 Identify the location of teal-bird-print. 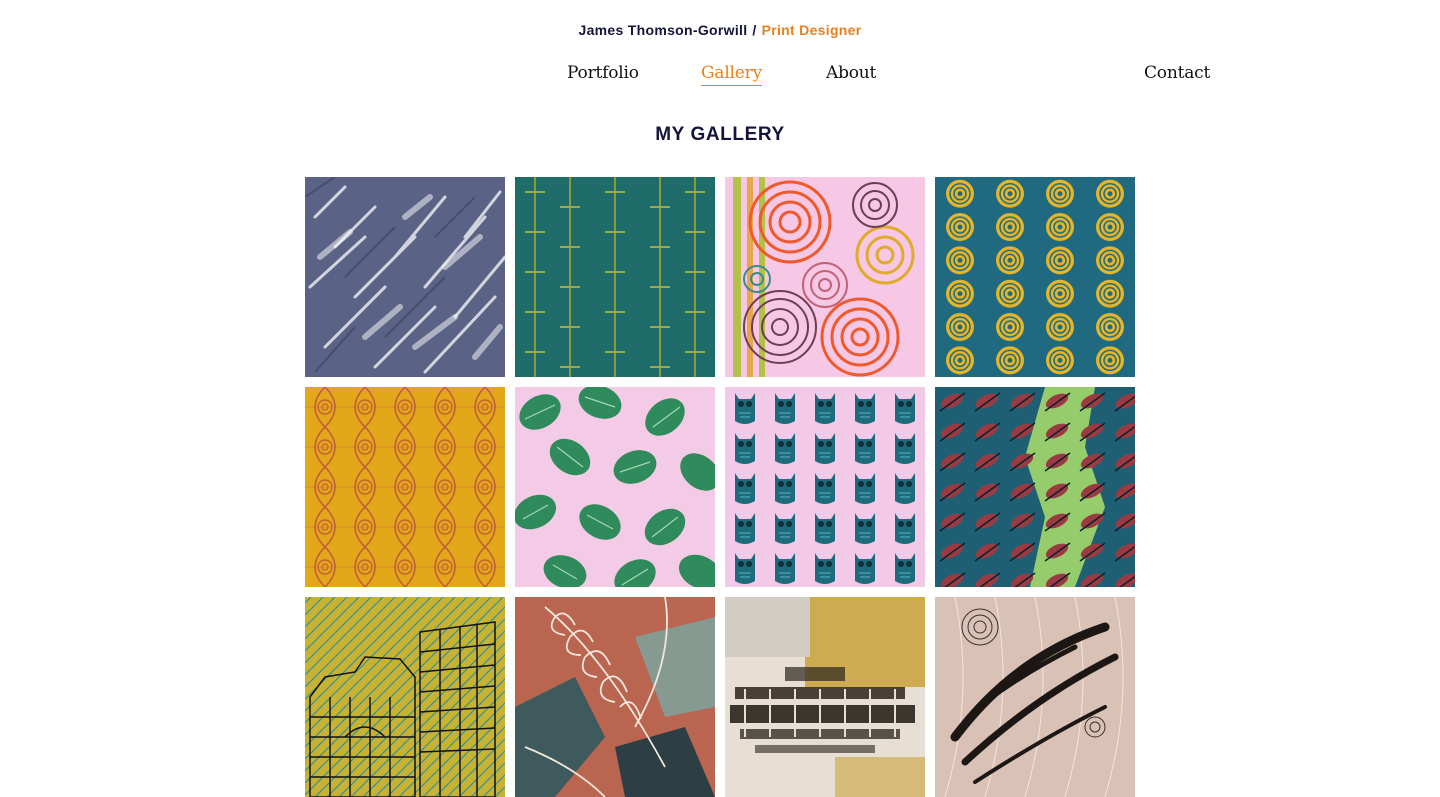
(1035, 487).